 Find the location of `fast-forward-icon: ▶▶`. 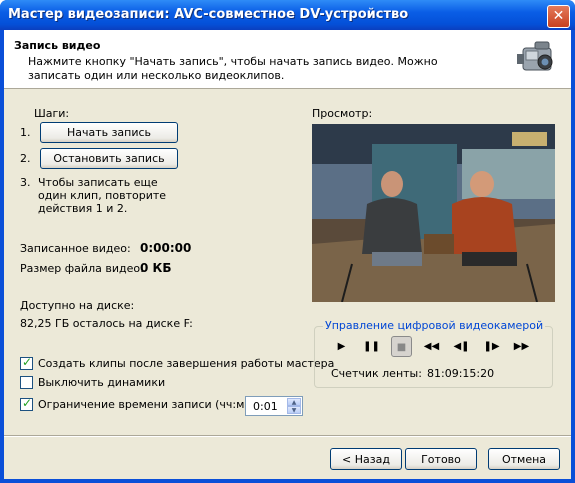

fast-forward-icon: ▶▶ is located at coordinates (521, 346).